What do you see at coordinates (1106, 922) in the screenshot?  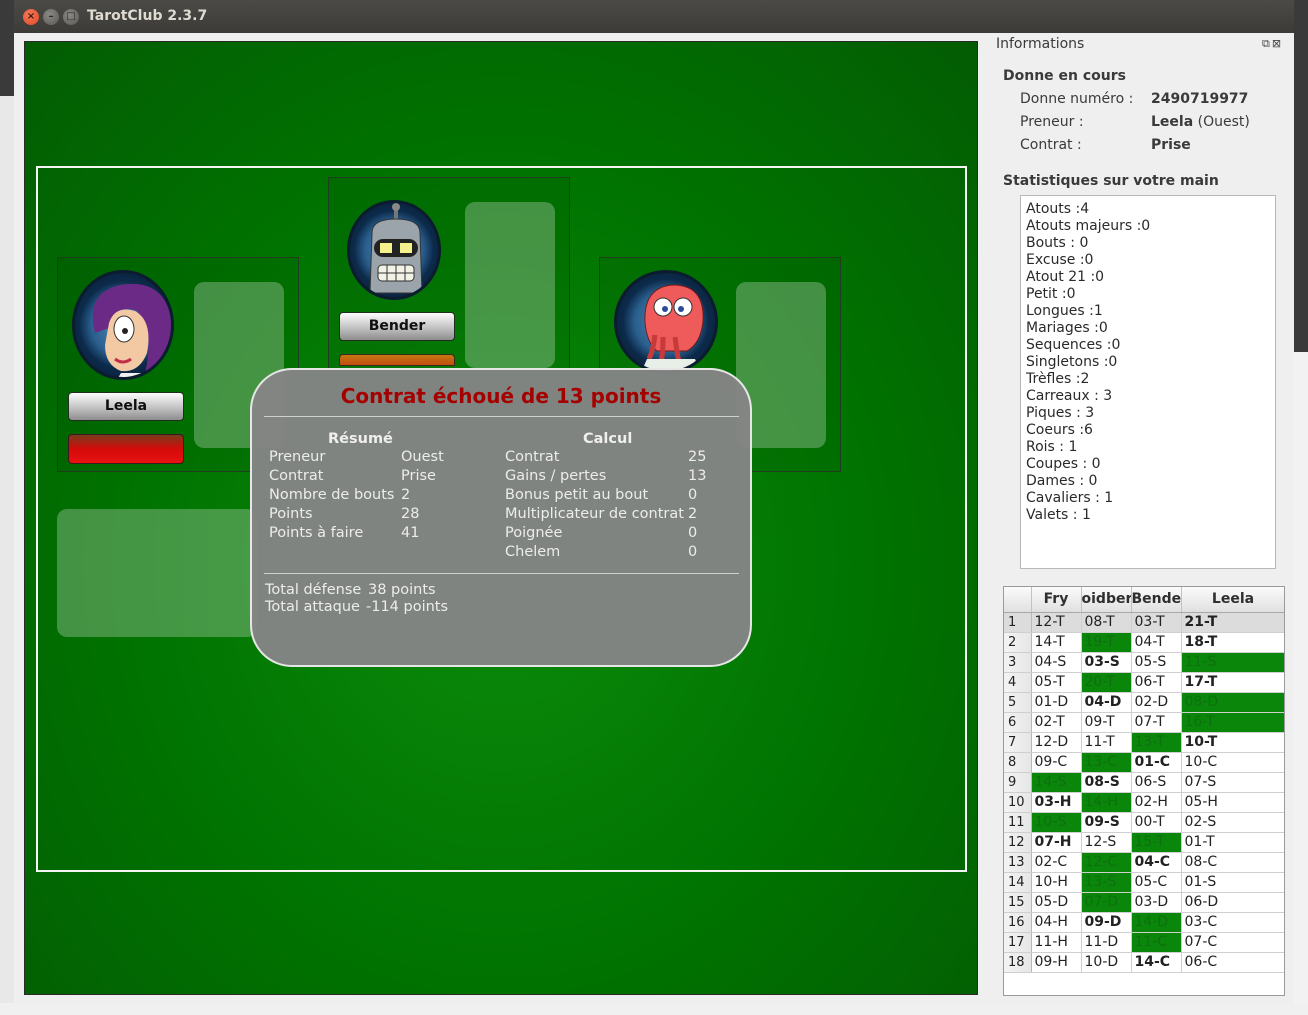 I see `table-cell: 09-D` at bounding box center [1106, 922].